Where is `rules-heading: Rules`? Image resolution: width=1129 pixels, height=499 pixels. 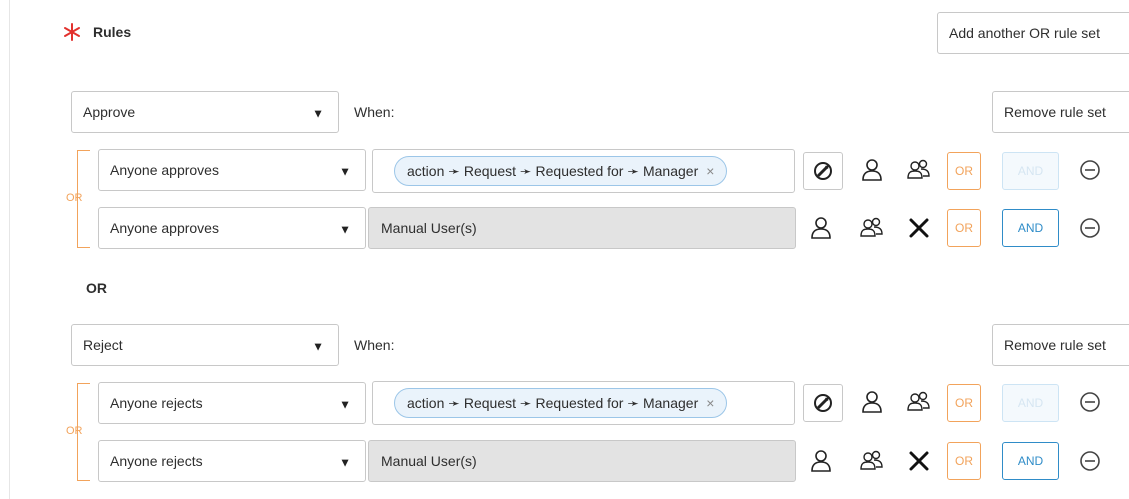 rules-heading: Rules is located at coordinates (112, 32).